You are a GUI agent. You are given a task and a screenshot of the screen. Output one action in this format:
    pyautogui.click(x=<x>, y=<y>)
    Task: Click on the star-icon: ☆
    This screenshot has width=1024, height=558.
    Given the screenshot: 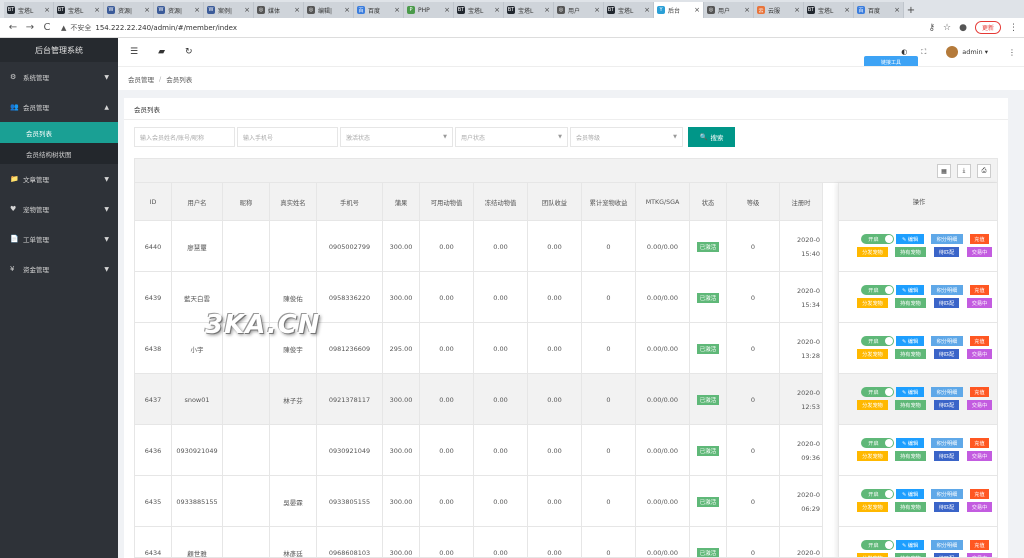 What is the action you would take?
    pyautogui.click(x=947, y=28)
    